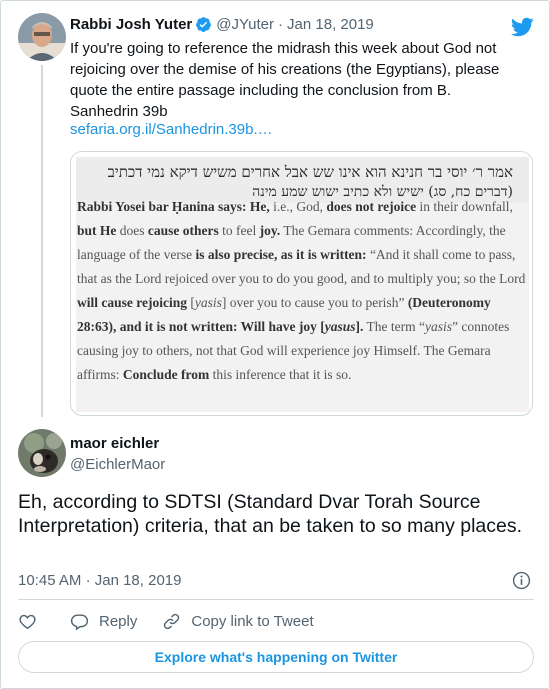  I want to click on tweet-date: Jan 18, 2019, so click(138, 580).